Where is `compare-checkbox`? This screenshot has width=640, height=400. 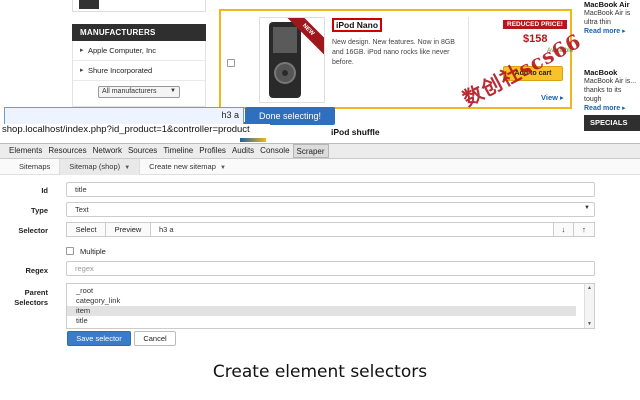 compare-checkbox is located at coordinates (231, 63).